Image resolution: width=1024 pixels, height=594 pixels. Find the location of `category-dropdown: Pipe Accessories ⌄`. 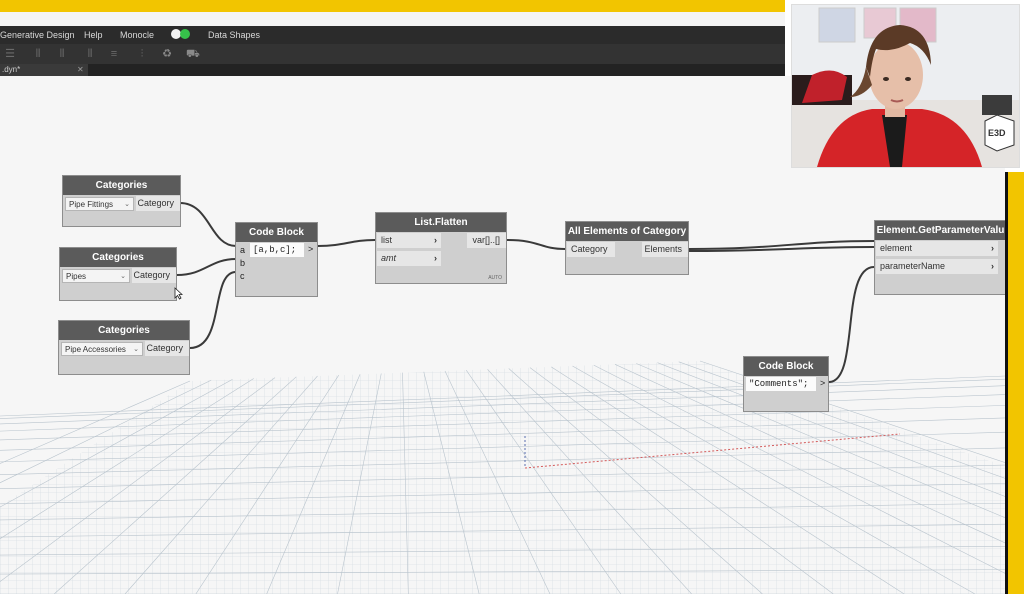

category-dropdown: Pipe Accessories ⌄ is located at coordinates (102, 349).